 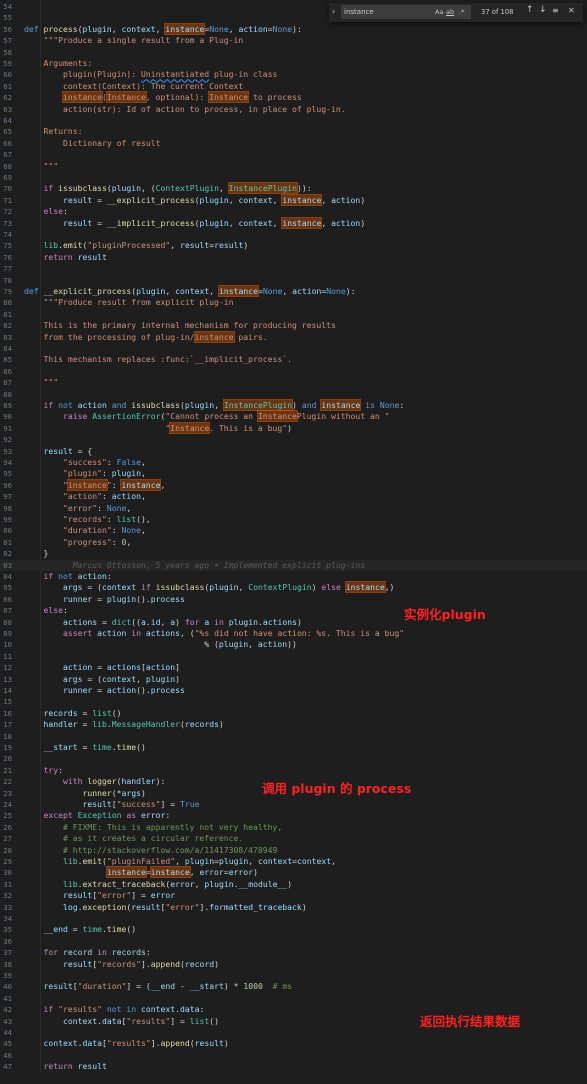 I want to click on code-line: 34, so click(x=293, y=918).